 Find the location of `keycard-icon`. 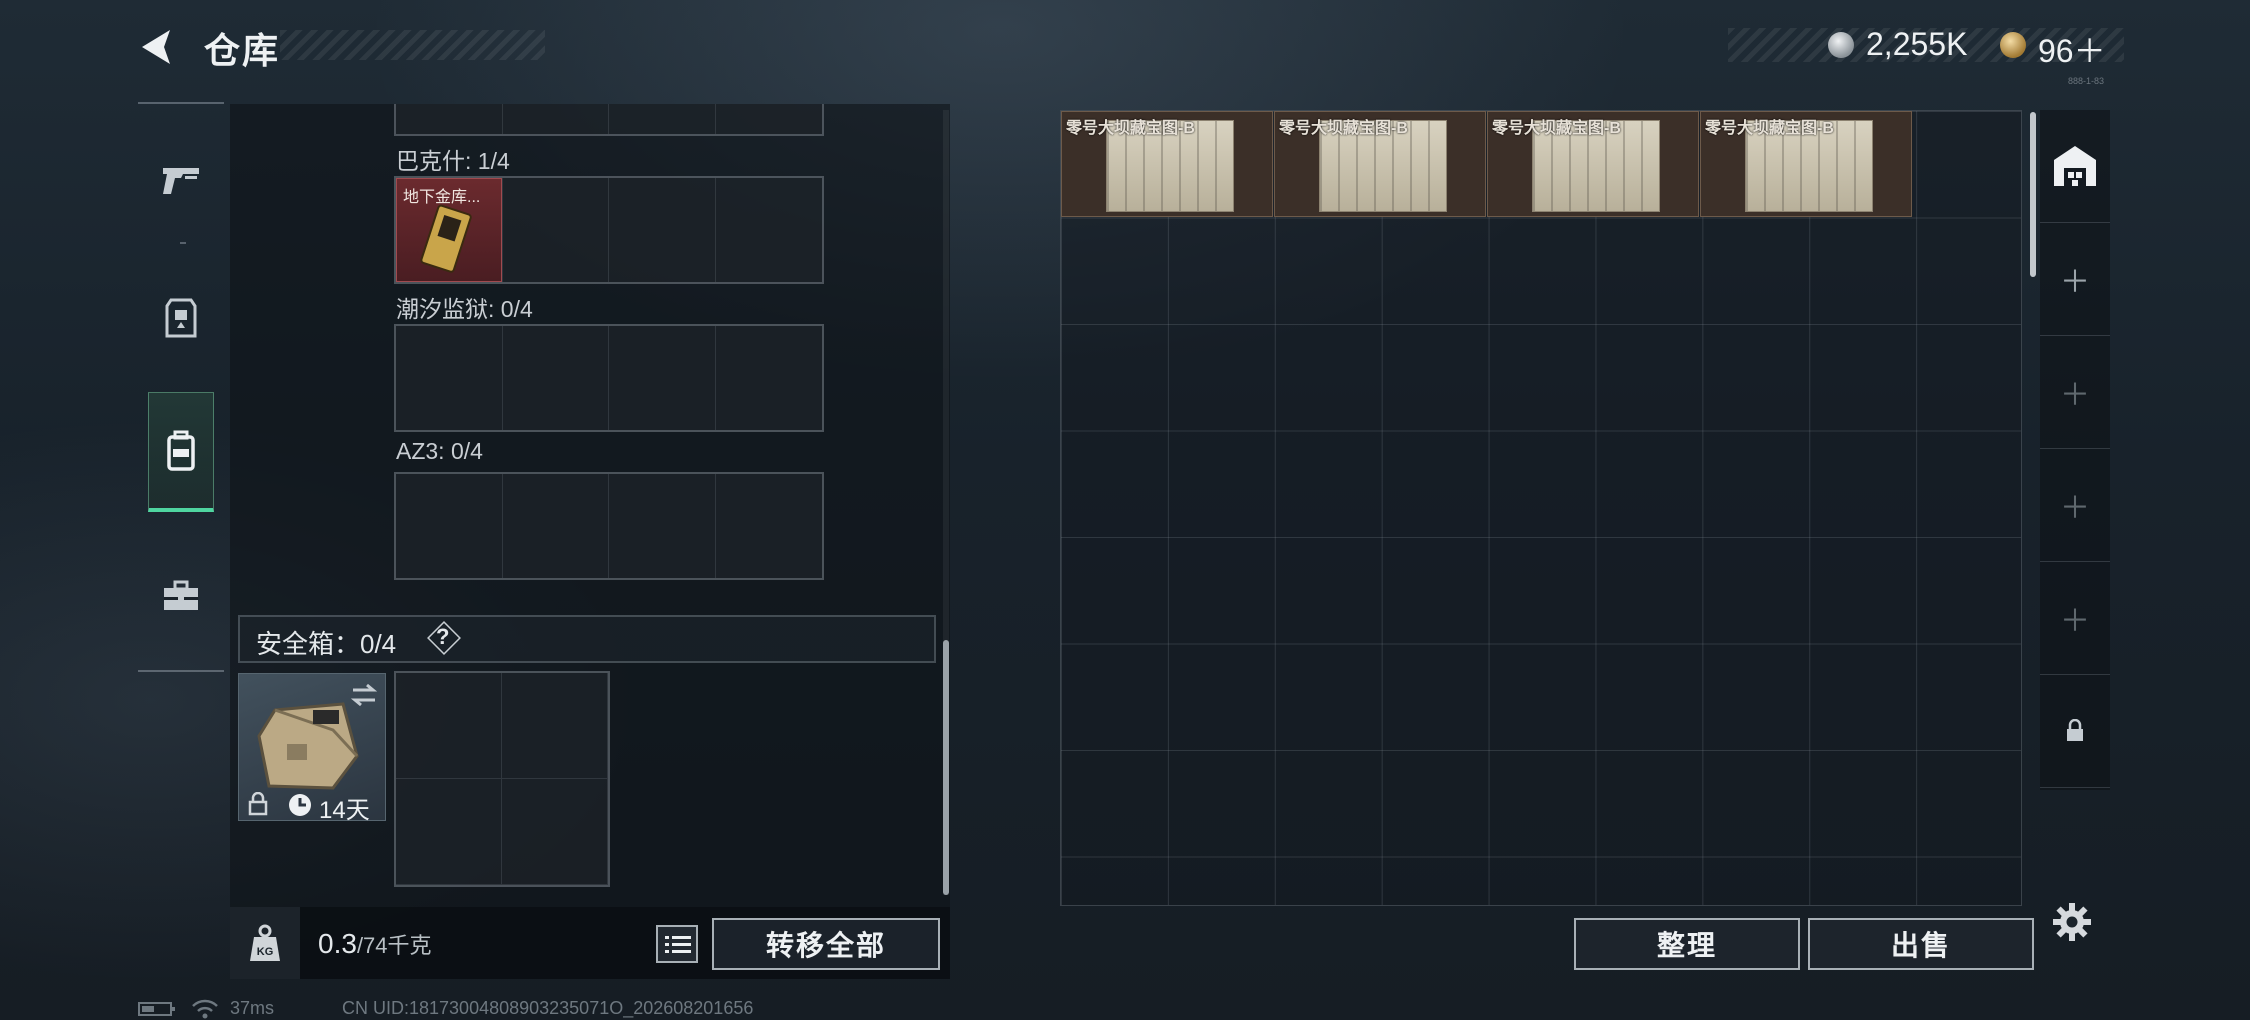

keycard-icon is located at coordinates (446, 238).